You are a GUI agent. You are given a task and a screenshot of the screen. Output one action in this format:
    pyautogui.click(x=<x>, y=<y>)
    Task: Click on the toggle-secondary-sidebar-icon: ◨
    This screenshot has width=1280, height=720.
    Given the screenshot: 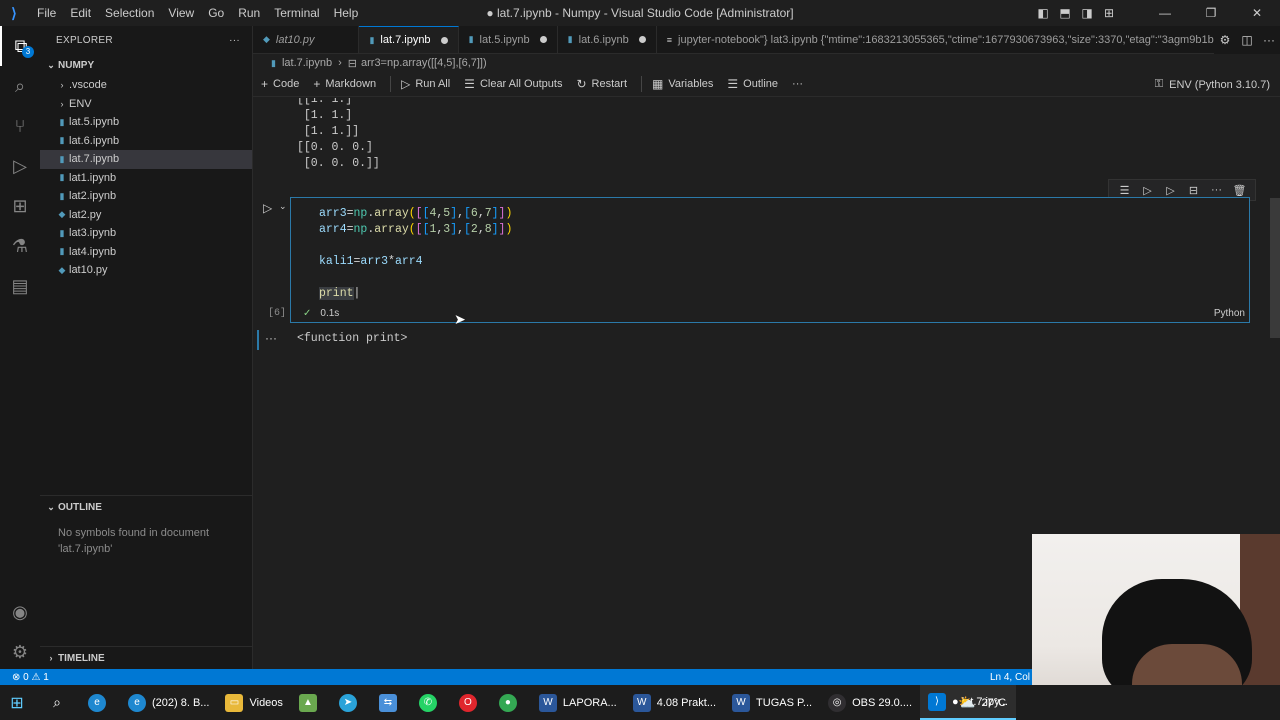 What is the action you would take?
    pyautogui.click(x=1087, y=13)
    